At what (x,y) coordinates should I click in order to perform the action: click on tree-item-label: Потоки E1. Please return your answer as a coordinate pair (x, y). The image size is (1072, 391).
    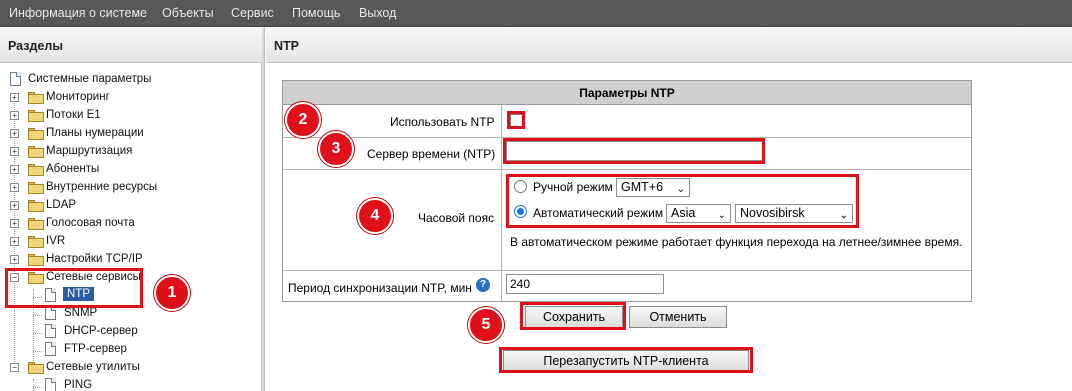
    Looking at the image, I should click on (73, 115).